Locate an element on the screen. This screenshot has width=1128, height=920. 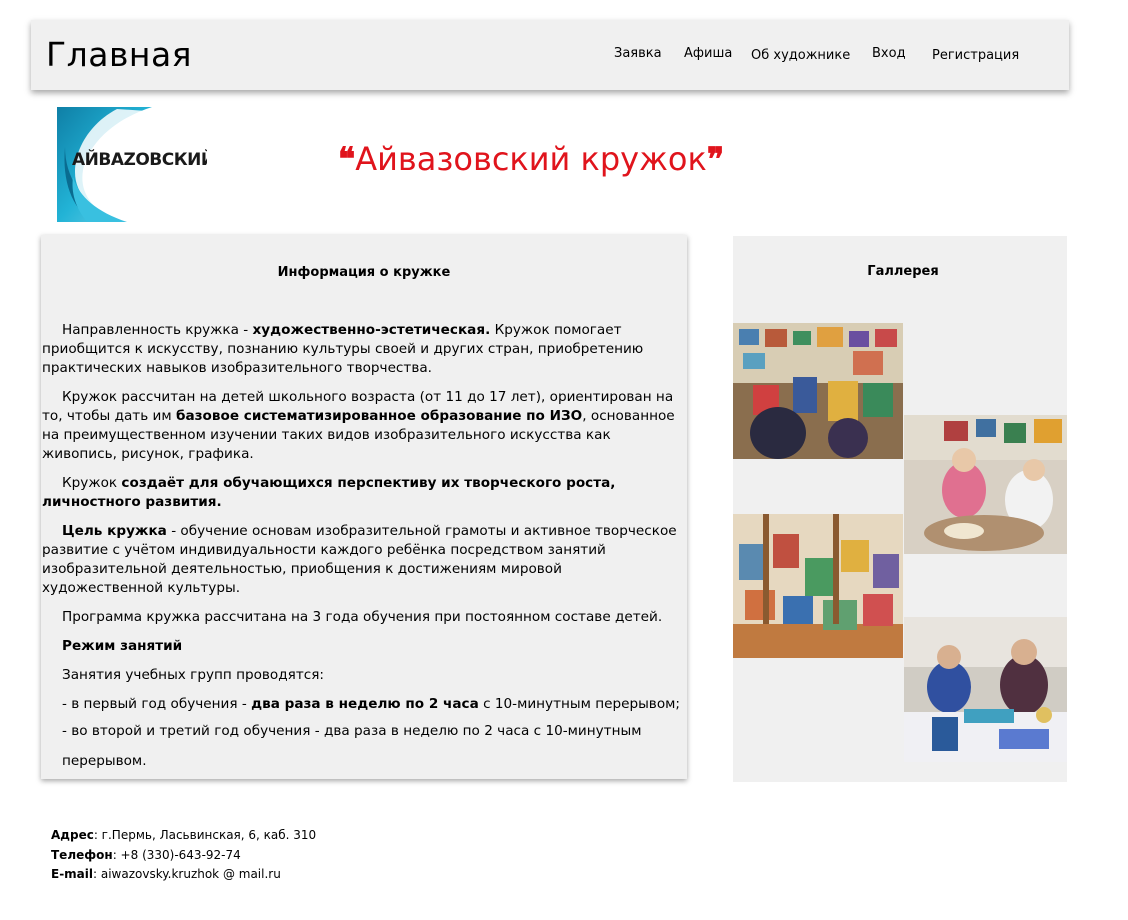
nav-link-about-artist: Об художнике is located at coordinates (800, 55).